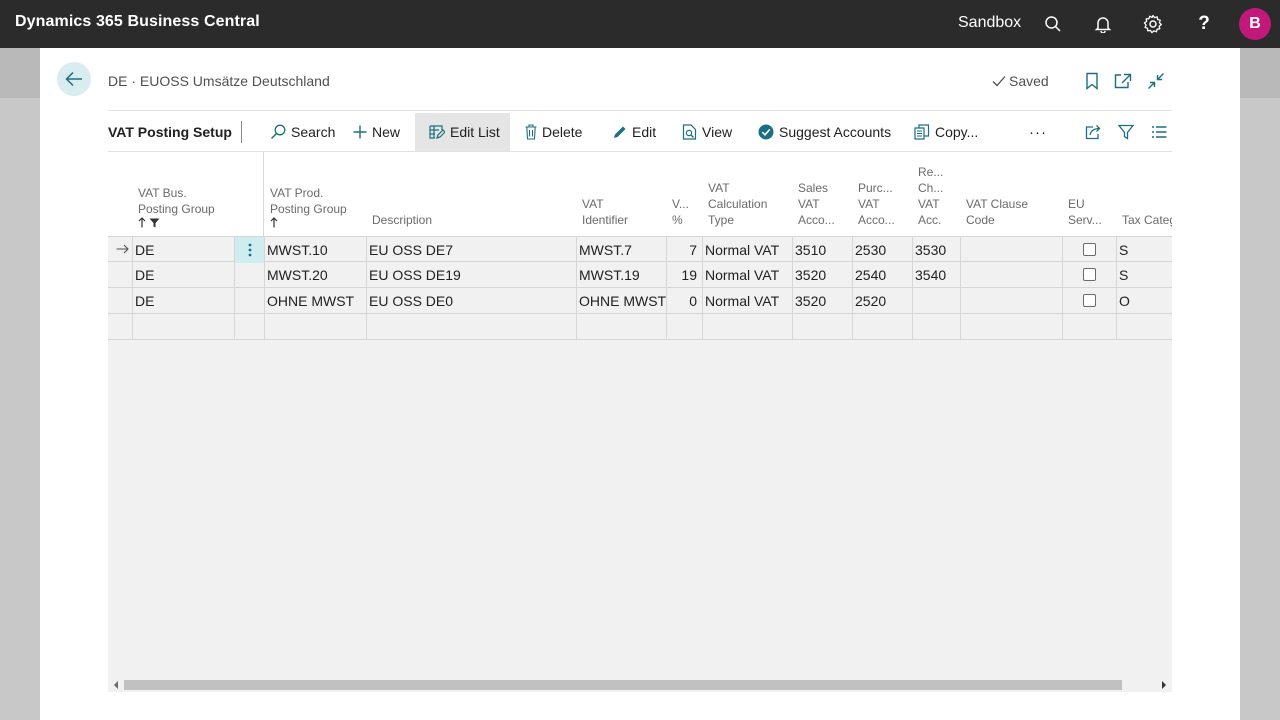  What do you see at coordinates (883, 275) in the screenshot?
I see `cell-purchase-vat-account: 2540` at bounding box center [883, 275].